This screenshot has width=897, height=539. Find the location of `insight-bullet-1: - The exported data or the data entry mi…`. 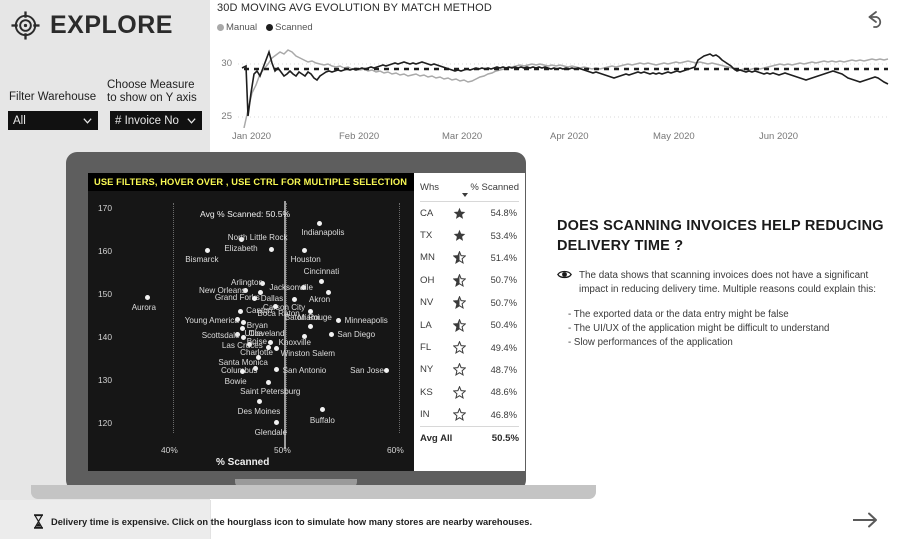

insight-bullet-1: - The exported data or the data entry mi… is located at coordinates (678, 314).